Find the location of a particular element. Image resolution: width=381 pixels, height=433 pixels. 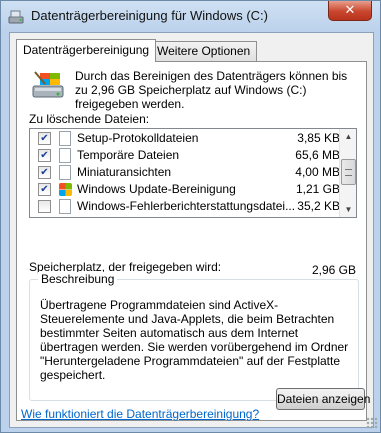

tab-datentraegerbereinigung: Datenträgerbereinigung is located at coordinates (86, 50).